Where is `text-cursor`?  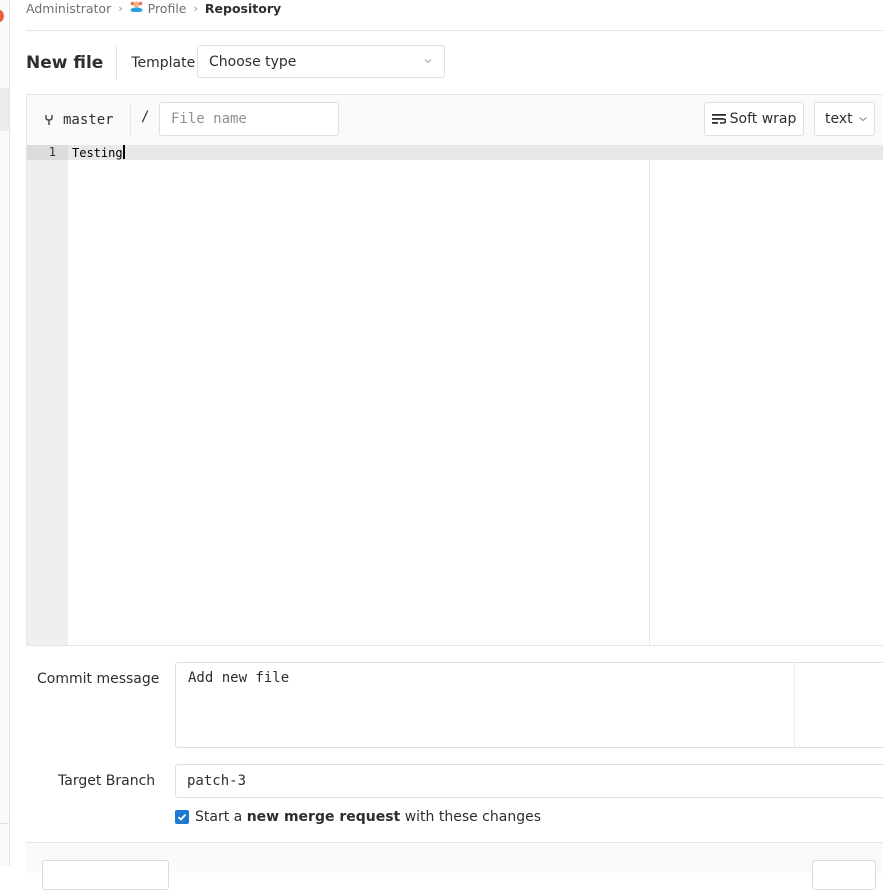 text-cursor is located at coordinates (123, 152).